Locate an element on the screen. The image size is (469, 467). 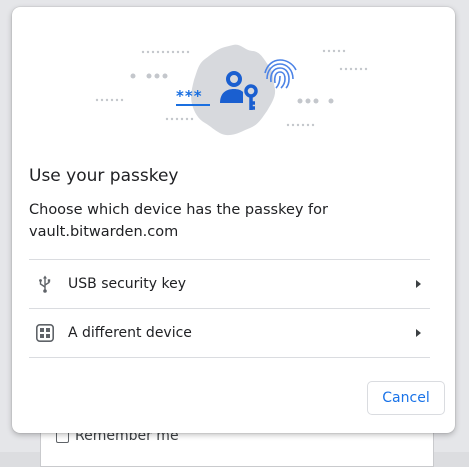
passkey-illustration: *** is located at coordinates (231, 90).